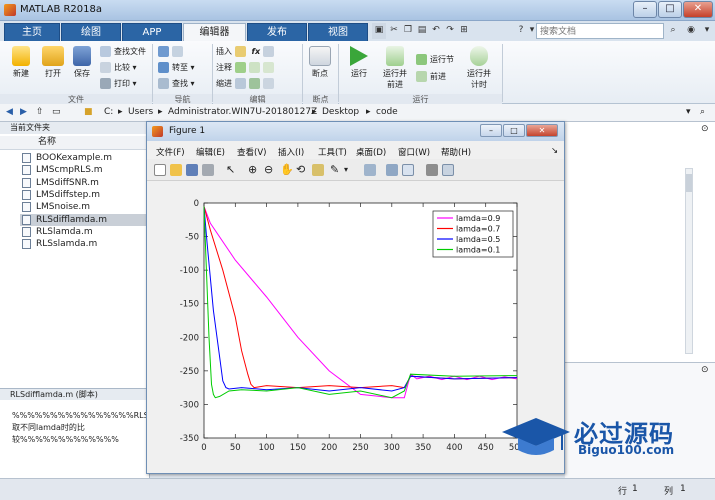 The height and width of the screenshot is (500, 715). Describe the element at coordinates (456, 152) in the screenshot. I see `figure-menu-help: 帮助(H)` at that location.